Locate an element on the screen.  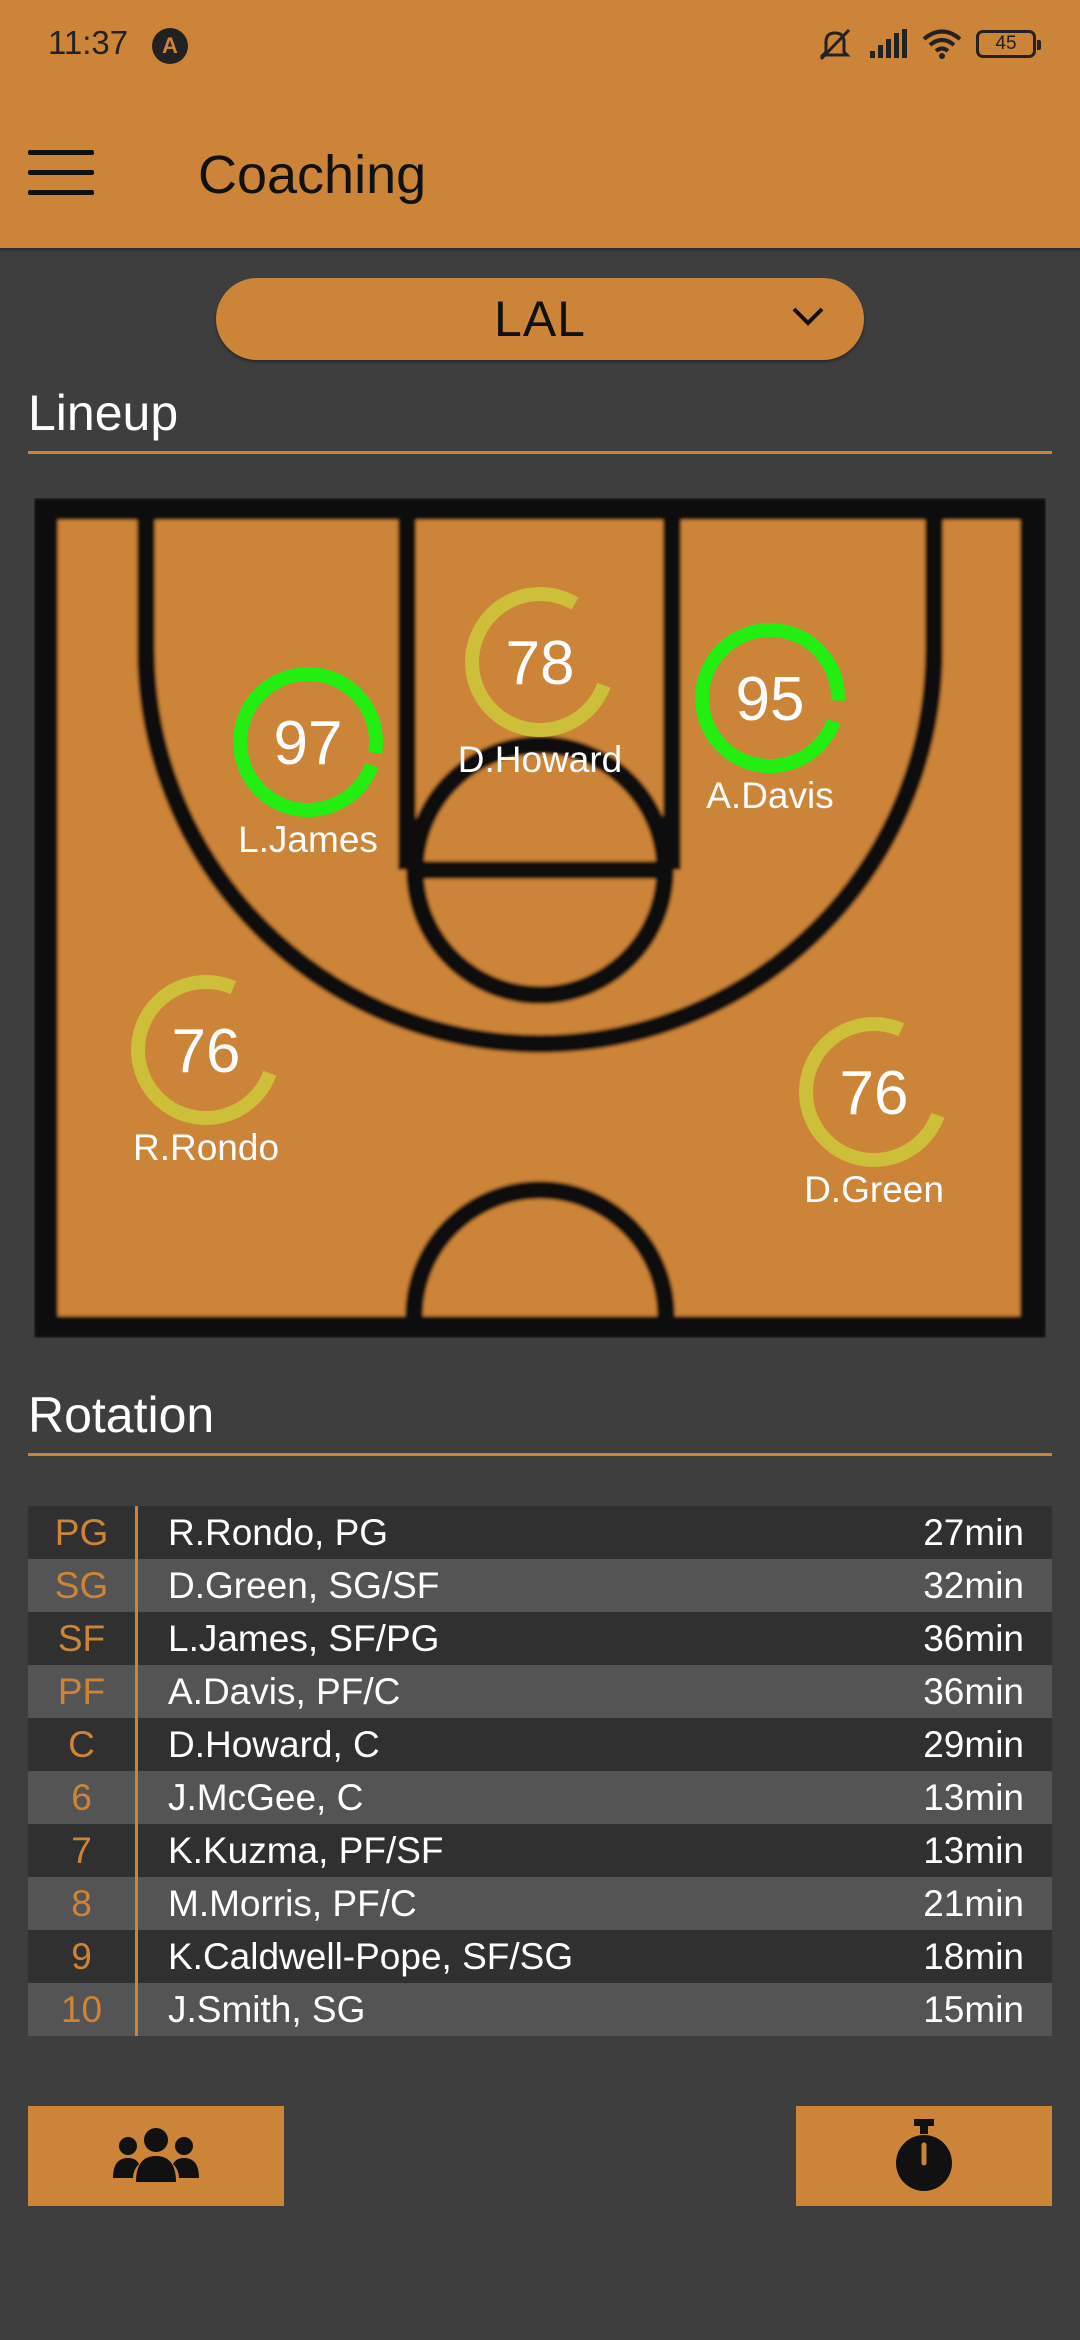
team-dropdown: LAL is located at coordinates (540, 319).